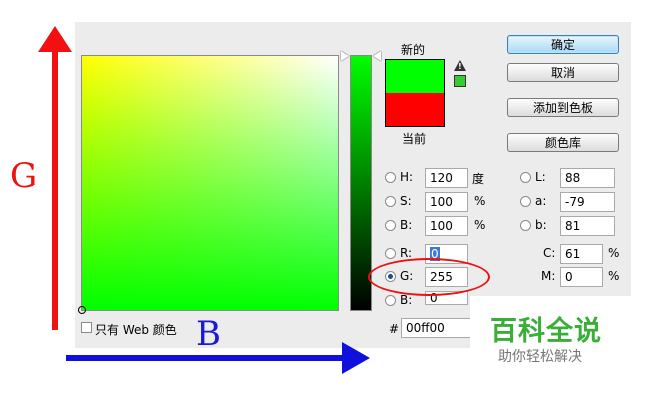 This screenshot has height=400, width=660. What do you see at coordinates (136, 330) in the screenshot?
I see `web-colors-only-label: 只有 Web 颜色` at bounding box center [136, 330].